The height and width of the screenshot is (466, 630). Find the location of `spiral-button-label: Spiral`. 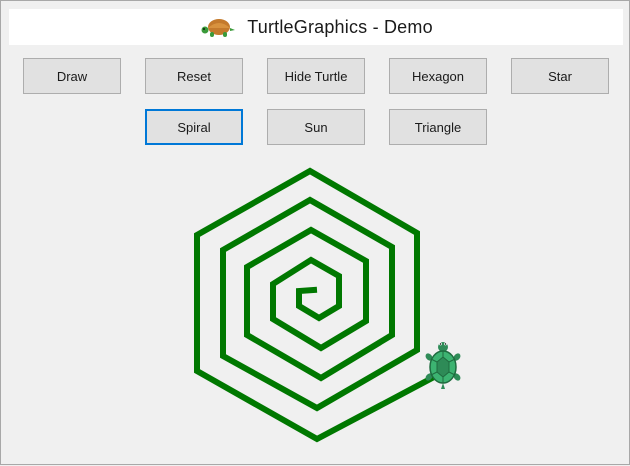

spiral-button-label: Spiral is located at coordinates (194, 127).